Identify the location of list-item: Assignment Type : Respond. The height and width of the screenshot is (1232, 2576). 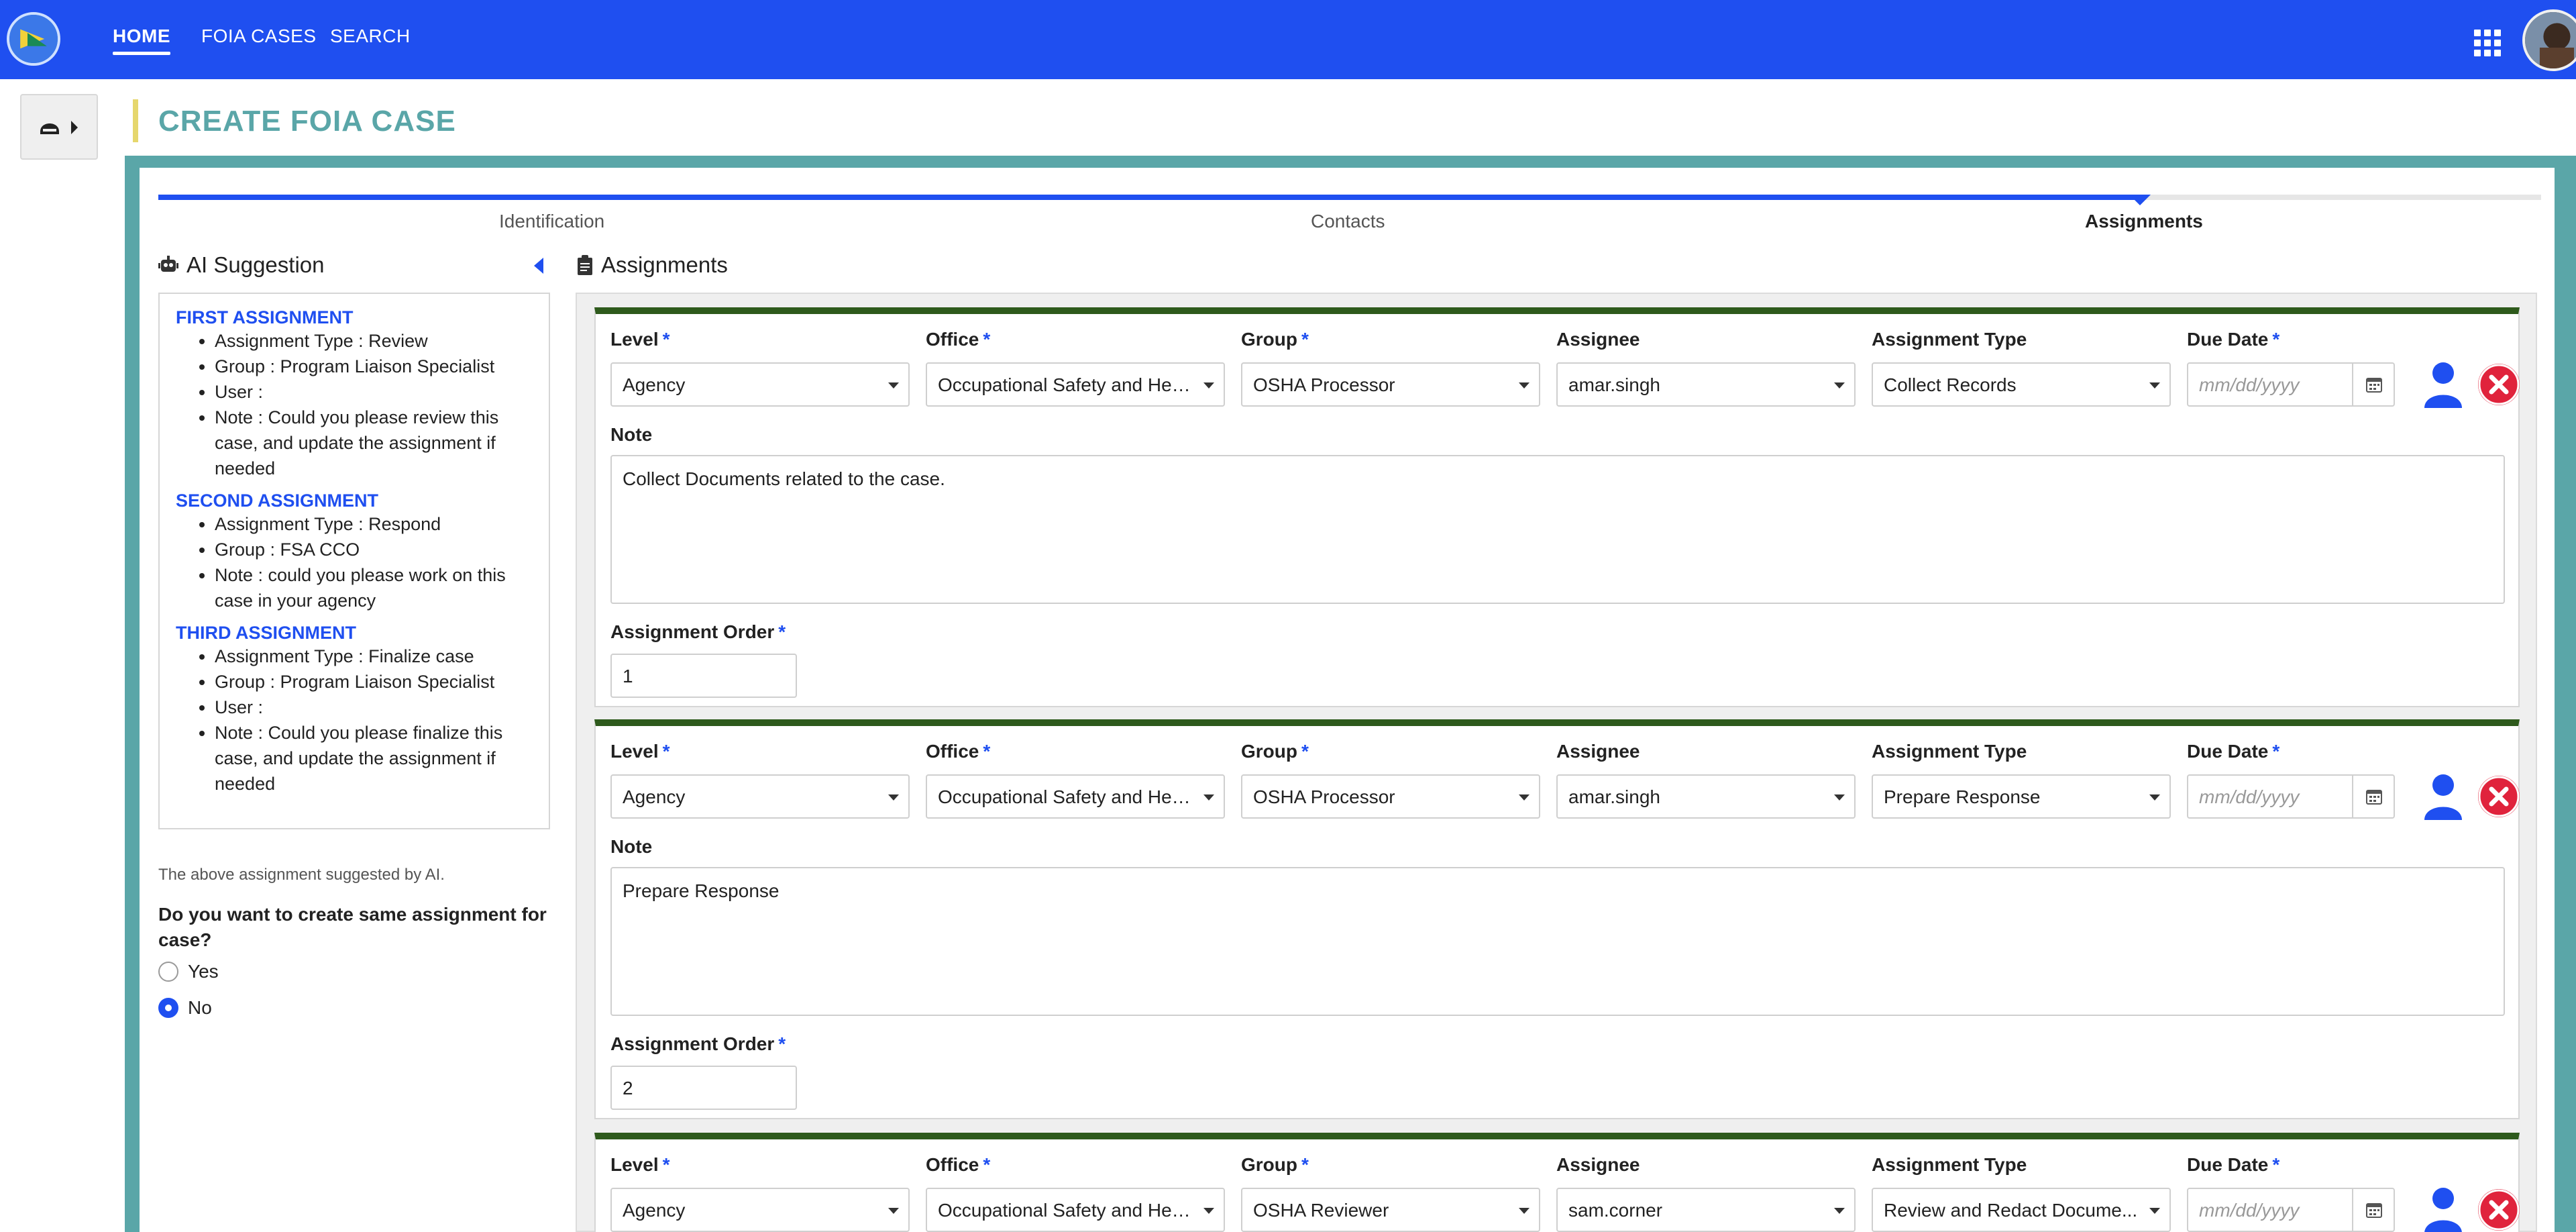
(375, 524).